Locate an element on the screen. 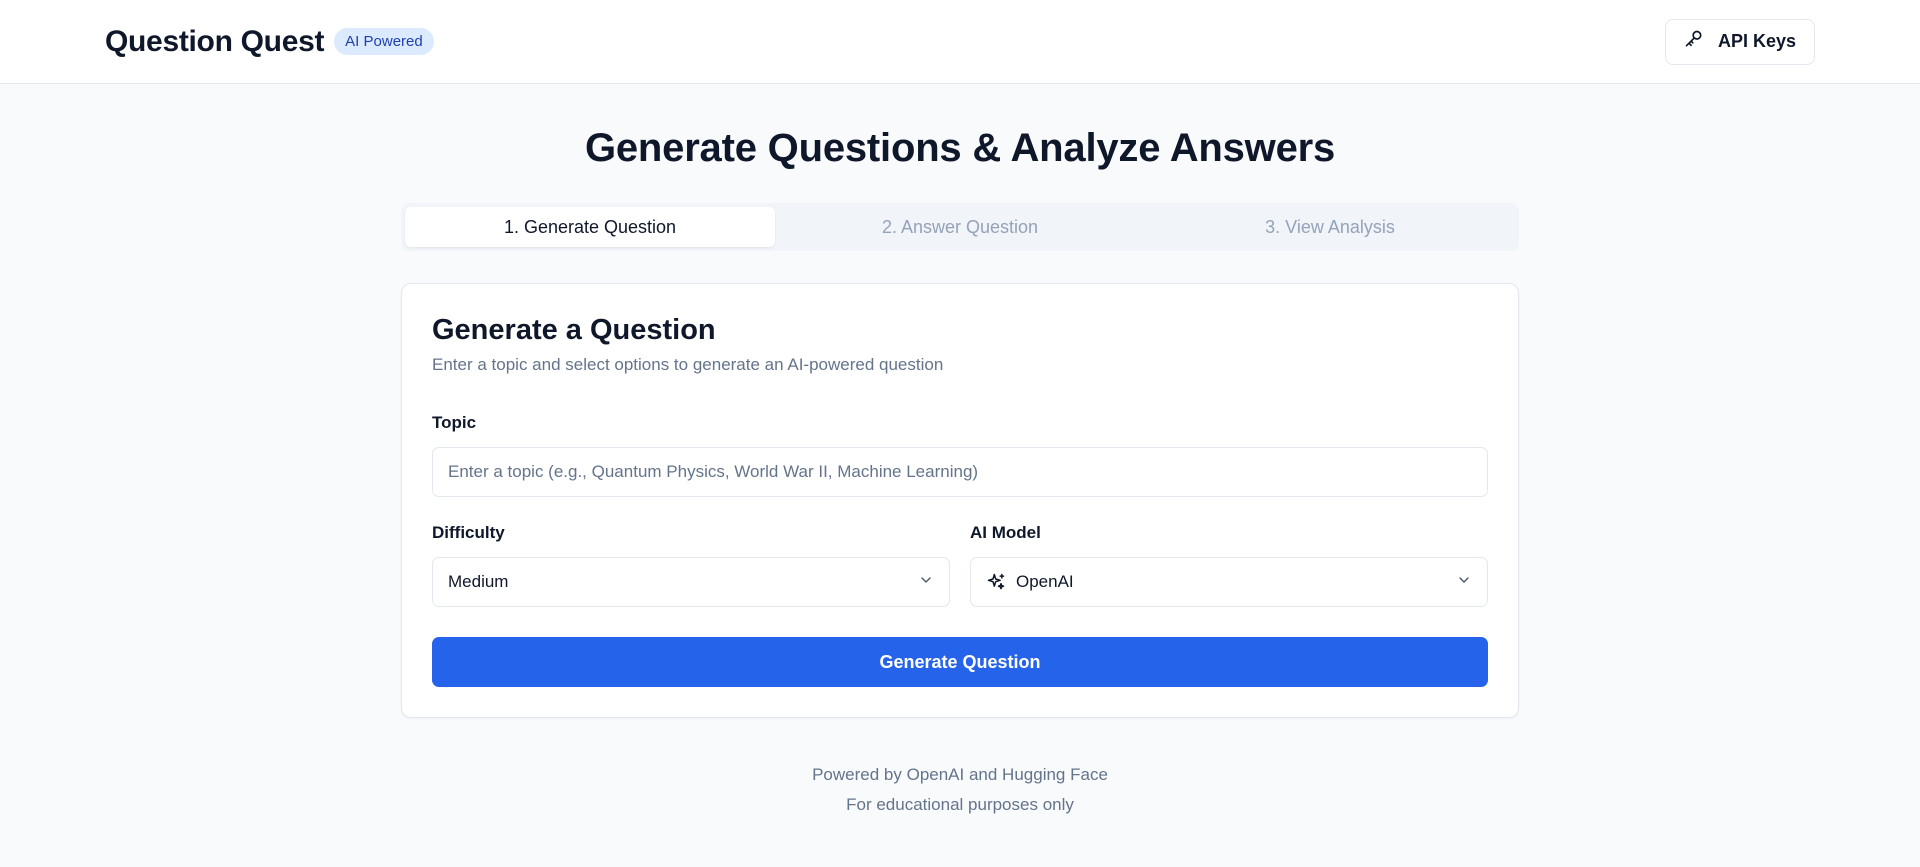 The image size is (1920, 867). difficulty-field-group: Difficulty Medium is located at coordinates (691, 565).